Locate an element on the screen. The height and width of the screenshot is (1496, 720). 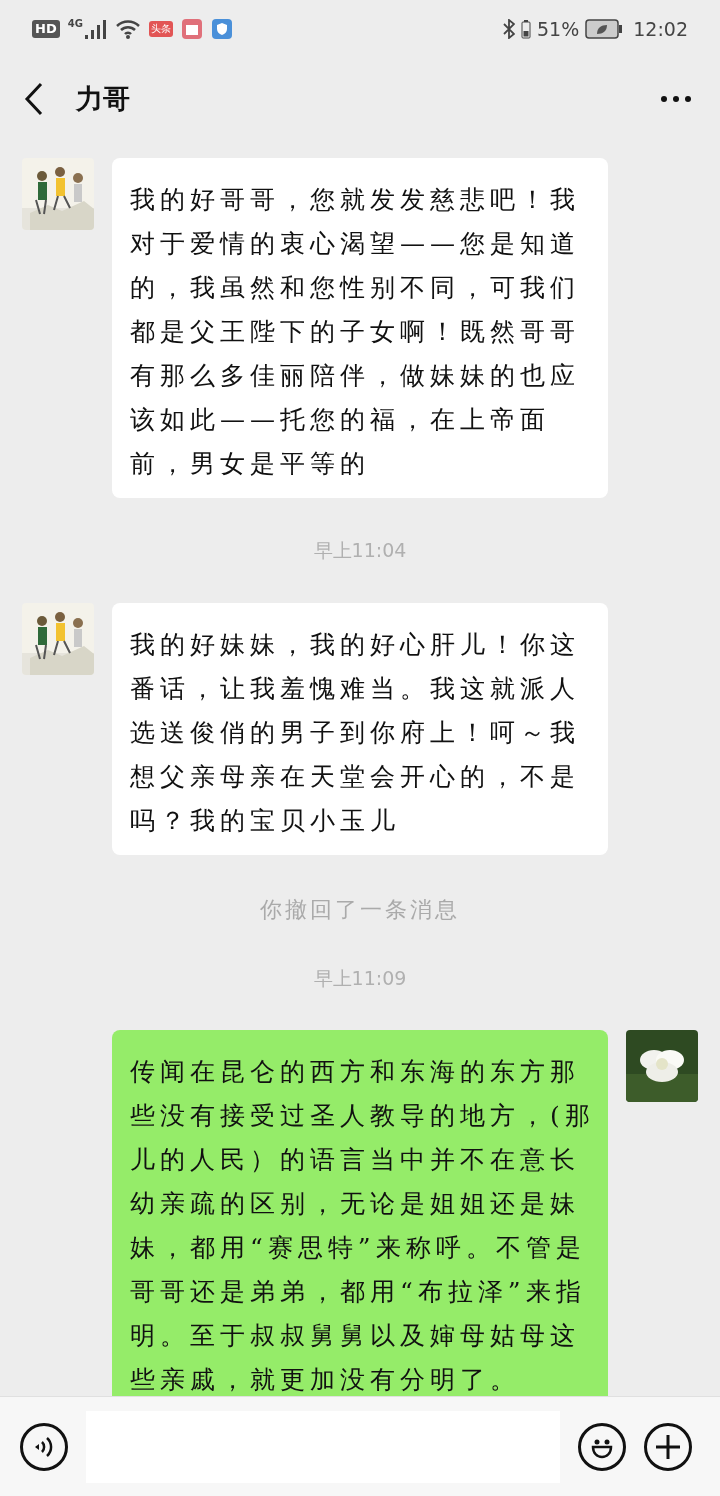
shield-icon is located at coordinates (221, 29).